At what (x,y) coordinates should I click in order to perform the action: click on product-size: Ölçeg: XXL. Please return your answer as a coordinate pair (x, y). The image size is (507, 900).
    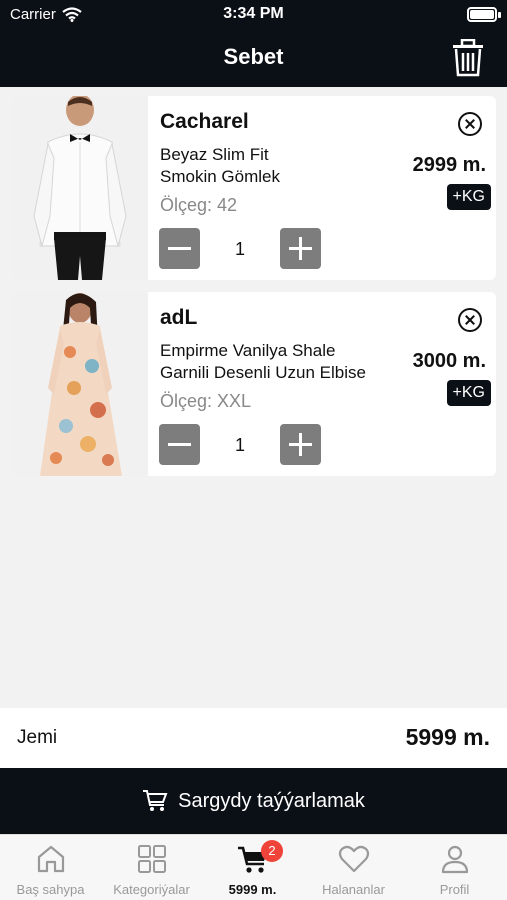
    Looking at the image, I should click on (206, 401).